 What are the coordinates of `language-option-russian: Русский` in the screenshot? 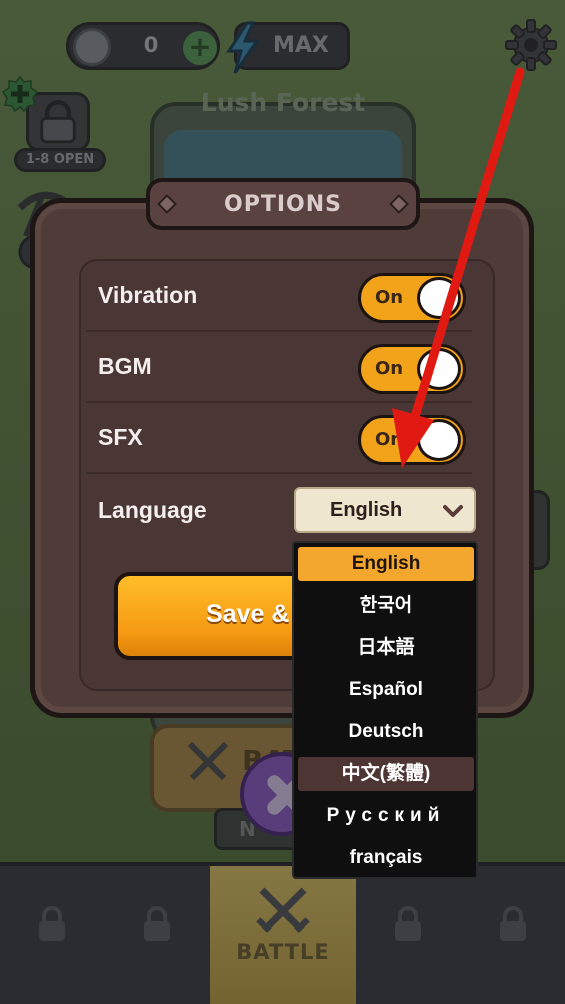 It's located at (386, 816).